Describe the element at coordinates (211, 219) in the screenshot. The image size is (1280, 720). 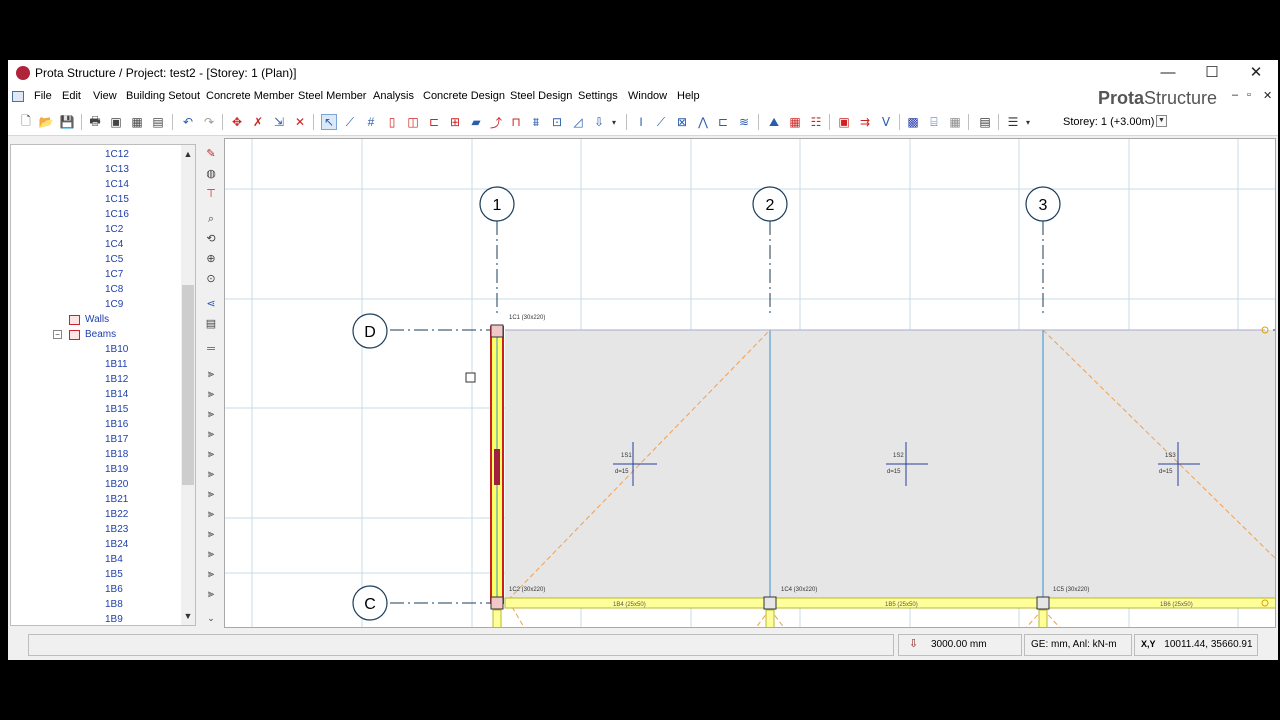
I see `zoom-window-icon: ⌕` at that location.